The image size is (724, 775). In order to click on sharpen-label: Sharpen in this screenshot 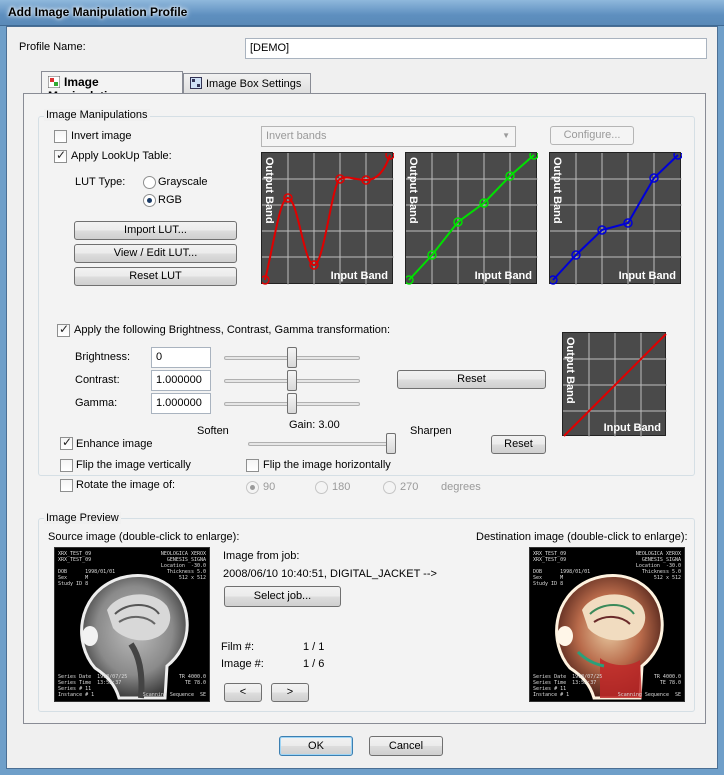, I will do `click(431, 431)`.